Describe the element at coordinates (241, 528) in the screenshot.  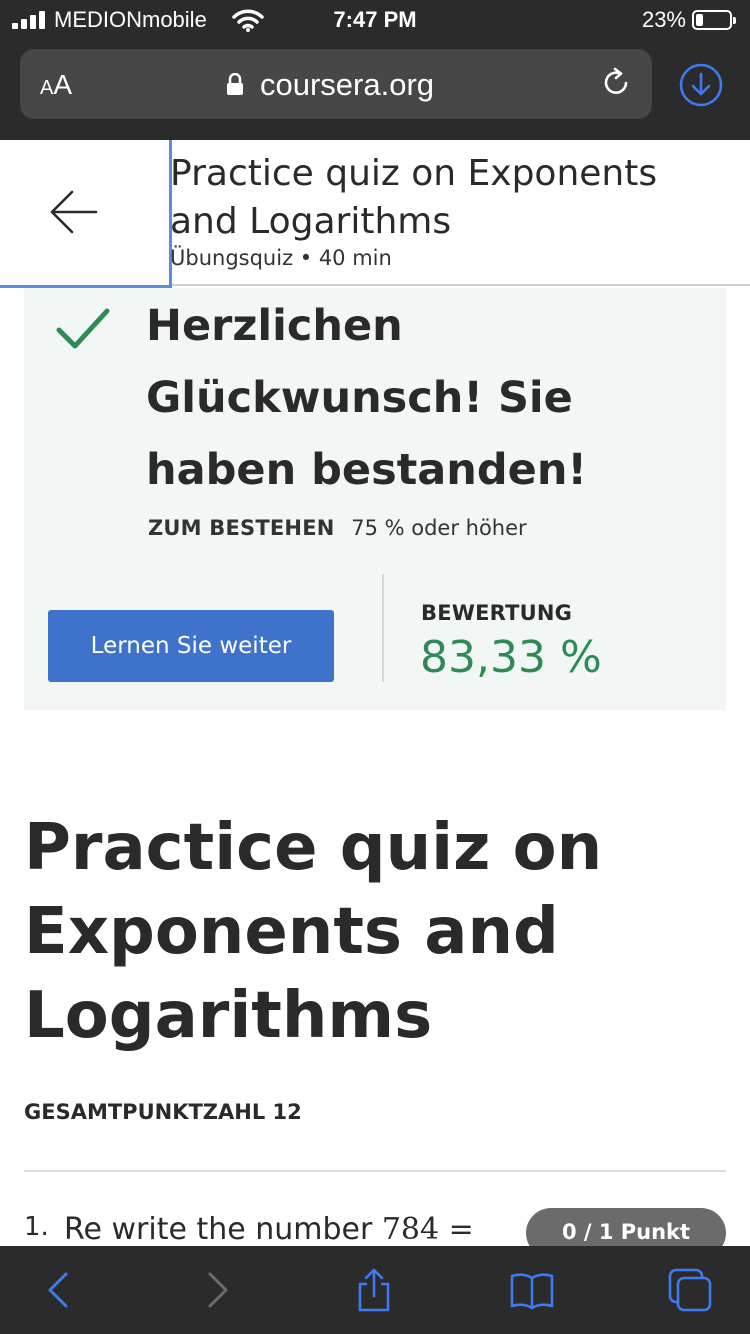
I see `pass-label: ZUM BESTEHEN` at that location.